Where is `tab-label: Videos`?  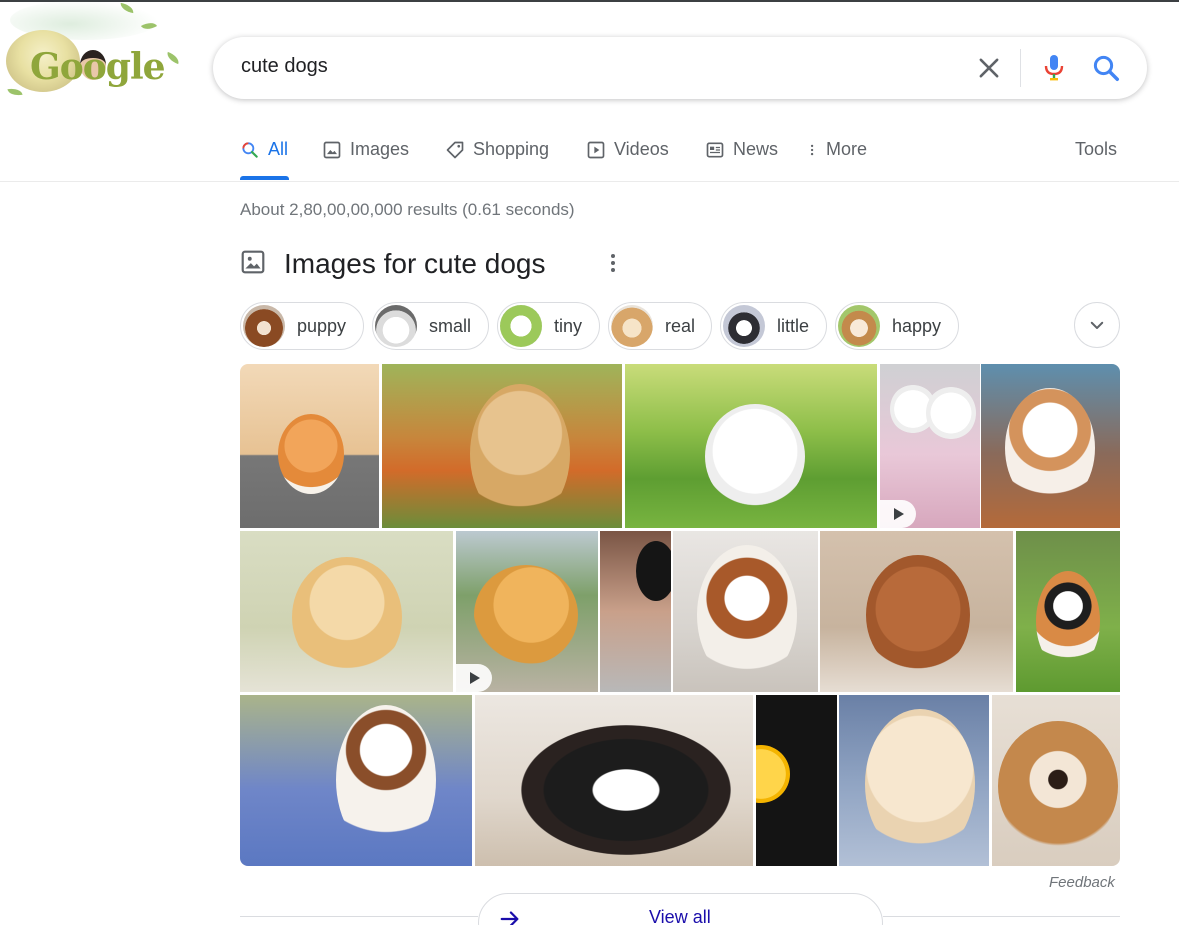
tab-label: Videos is located at coordinates (641, 149).